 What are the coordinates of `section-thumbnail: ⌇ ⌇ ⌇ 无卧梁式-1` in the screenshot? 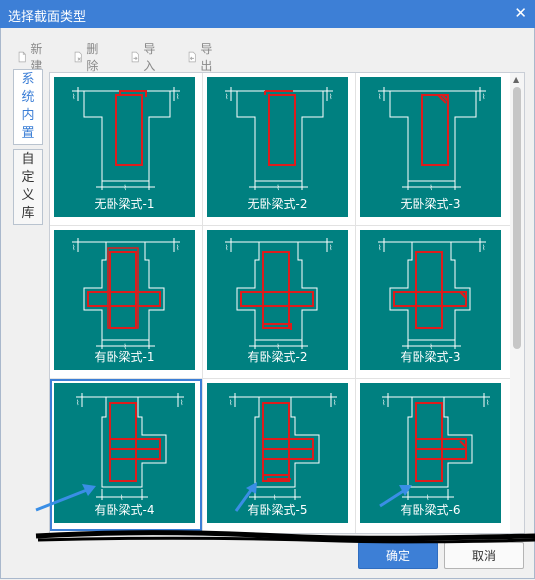 It's located at (124, 147).